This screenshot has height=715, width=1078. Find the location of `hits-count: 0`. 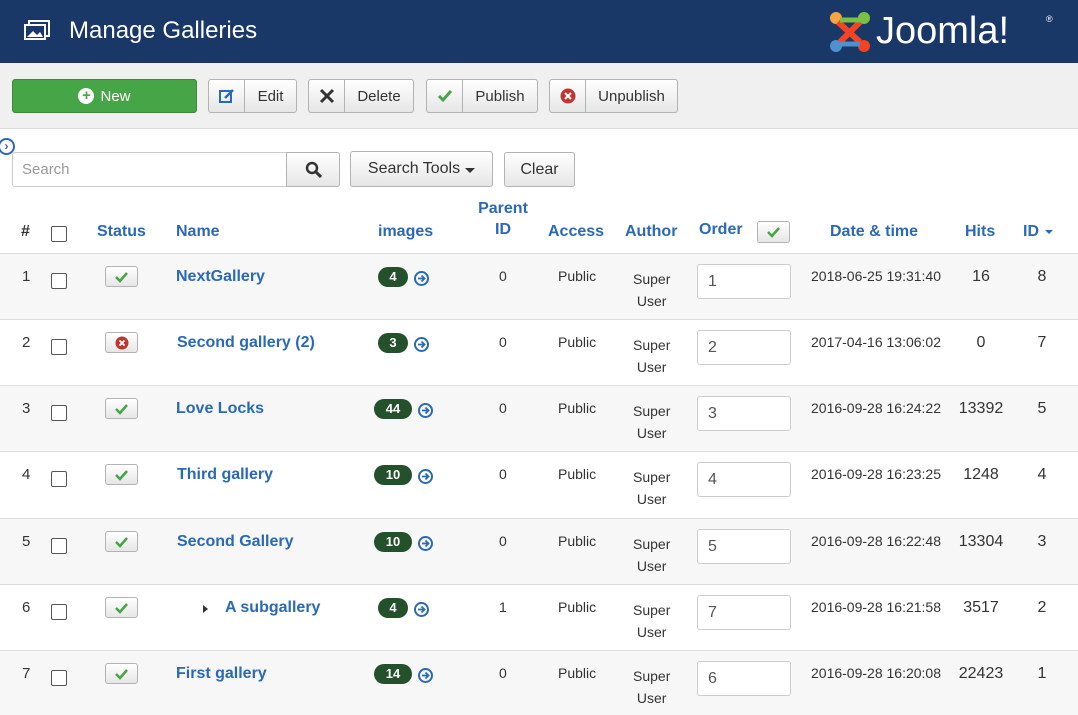

hits-count: 0 is located at coordinates (981, 342).